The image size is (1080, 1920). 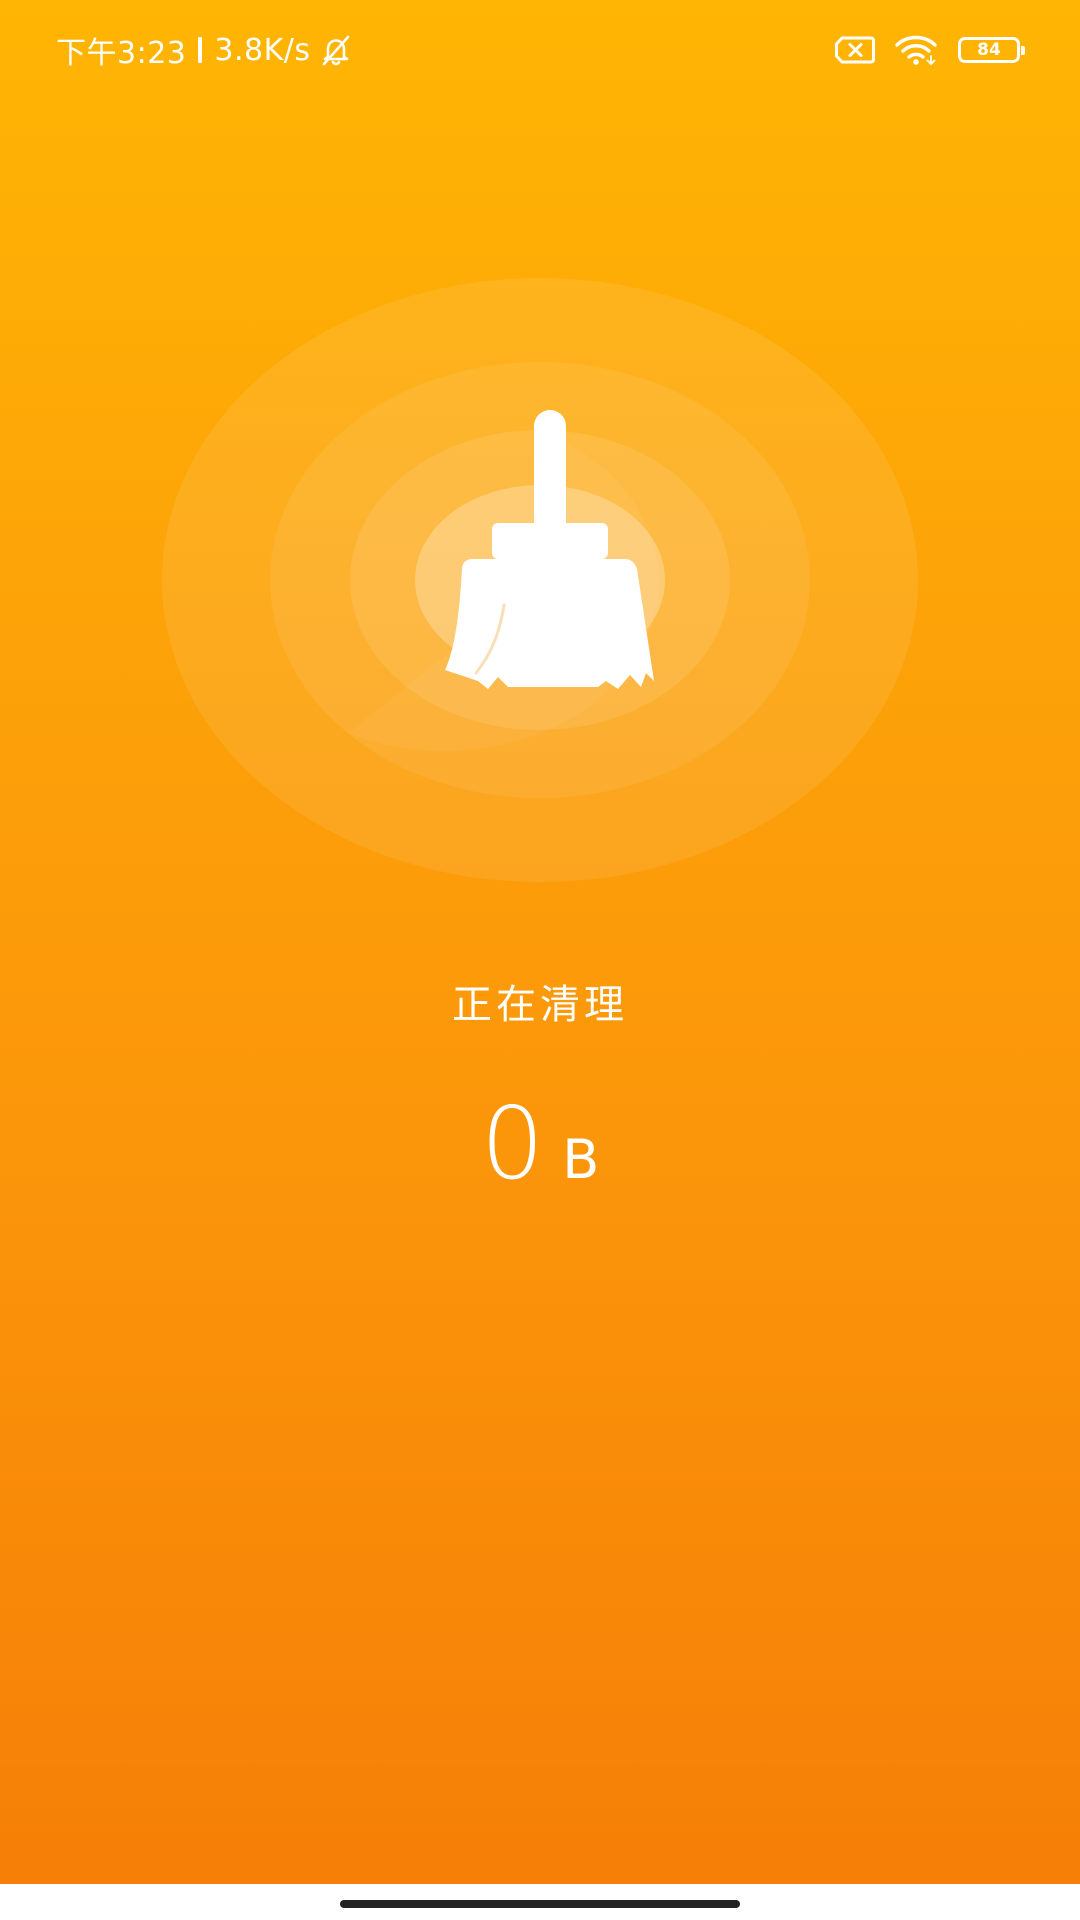 I want to click on cleaned-size-value: 0, so click(x=512, y=1143).